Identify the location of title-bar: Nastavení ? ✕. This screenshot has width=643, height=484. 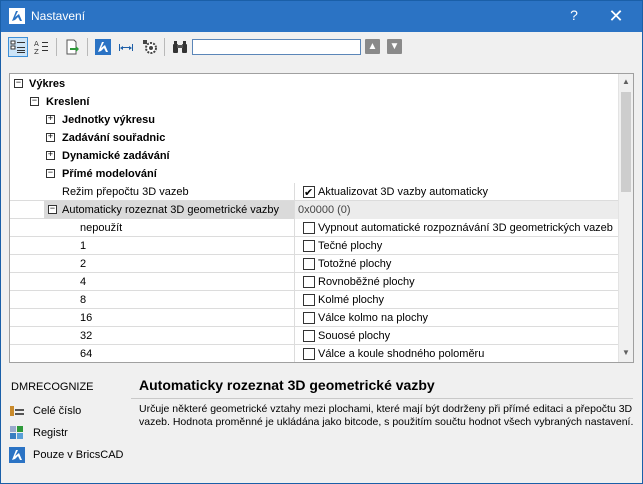
(321, 16).